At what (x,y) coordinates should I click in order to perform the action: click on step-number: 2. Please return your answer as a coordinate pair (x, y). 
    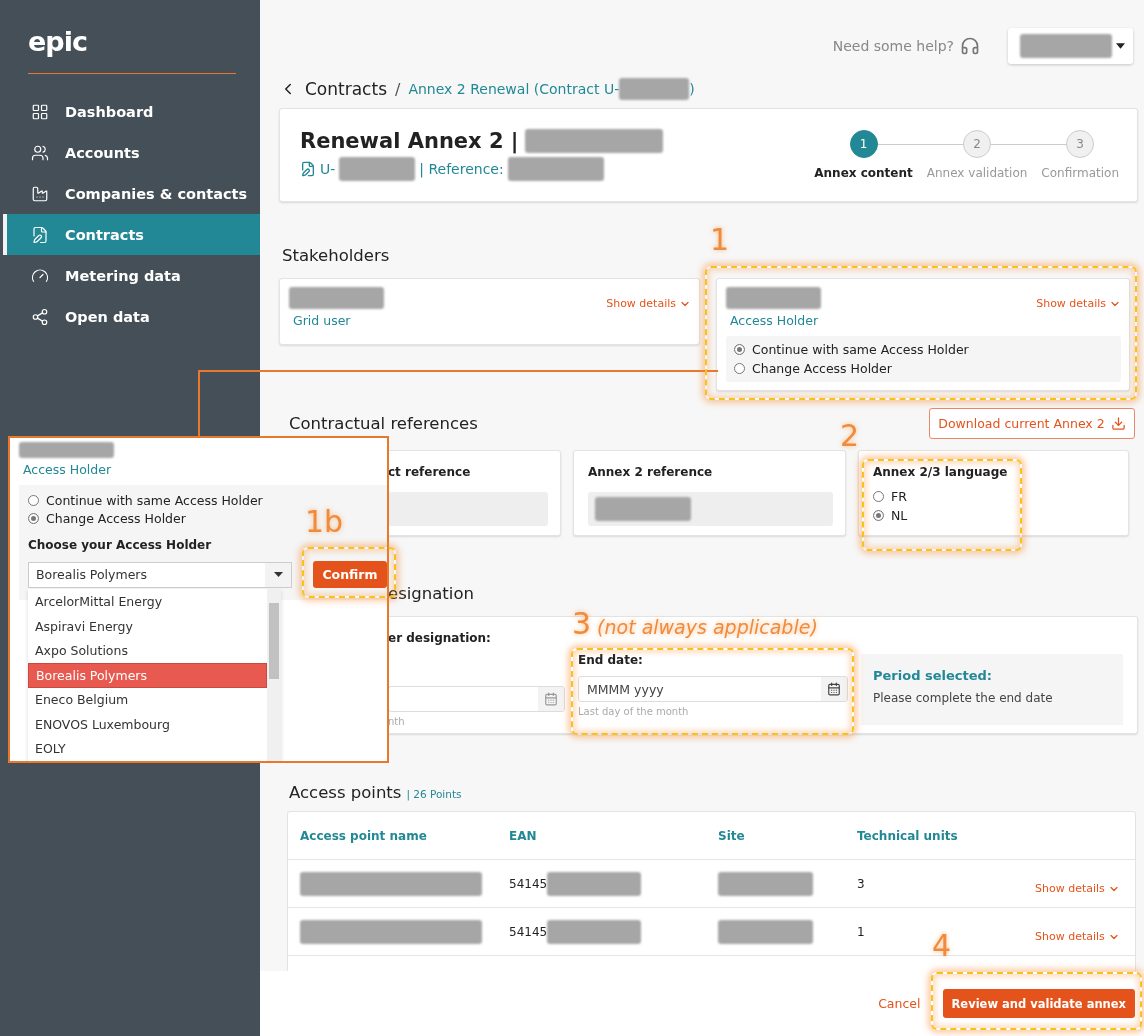
    Looking at the image, I should click on (977, 144).